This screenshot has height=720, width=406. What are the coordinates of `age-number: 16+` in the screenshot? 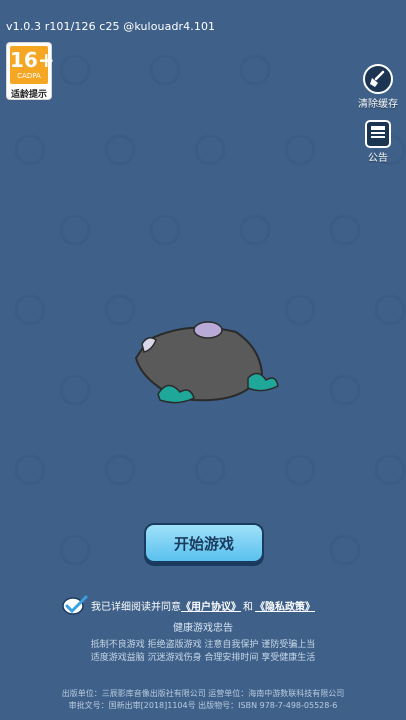 It's located at (32, 60).